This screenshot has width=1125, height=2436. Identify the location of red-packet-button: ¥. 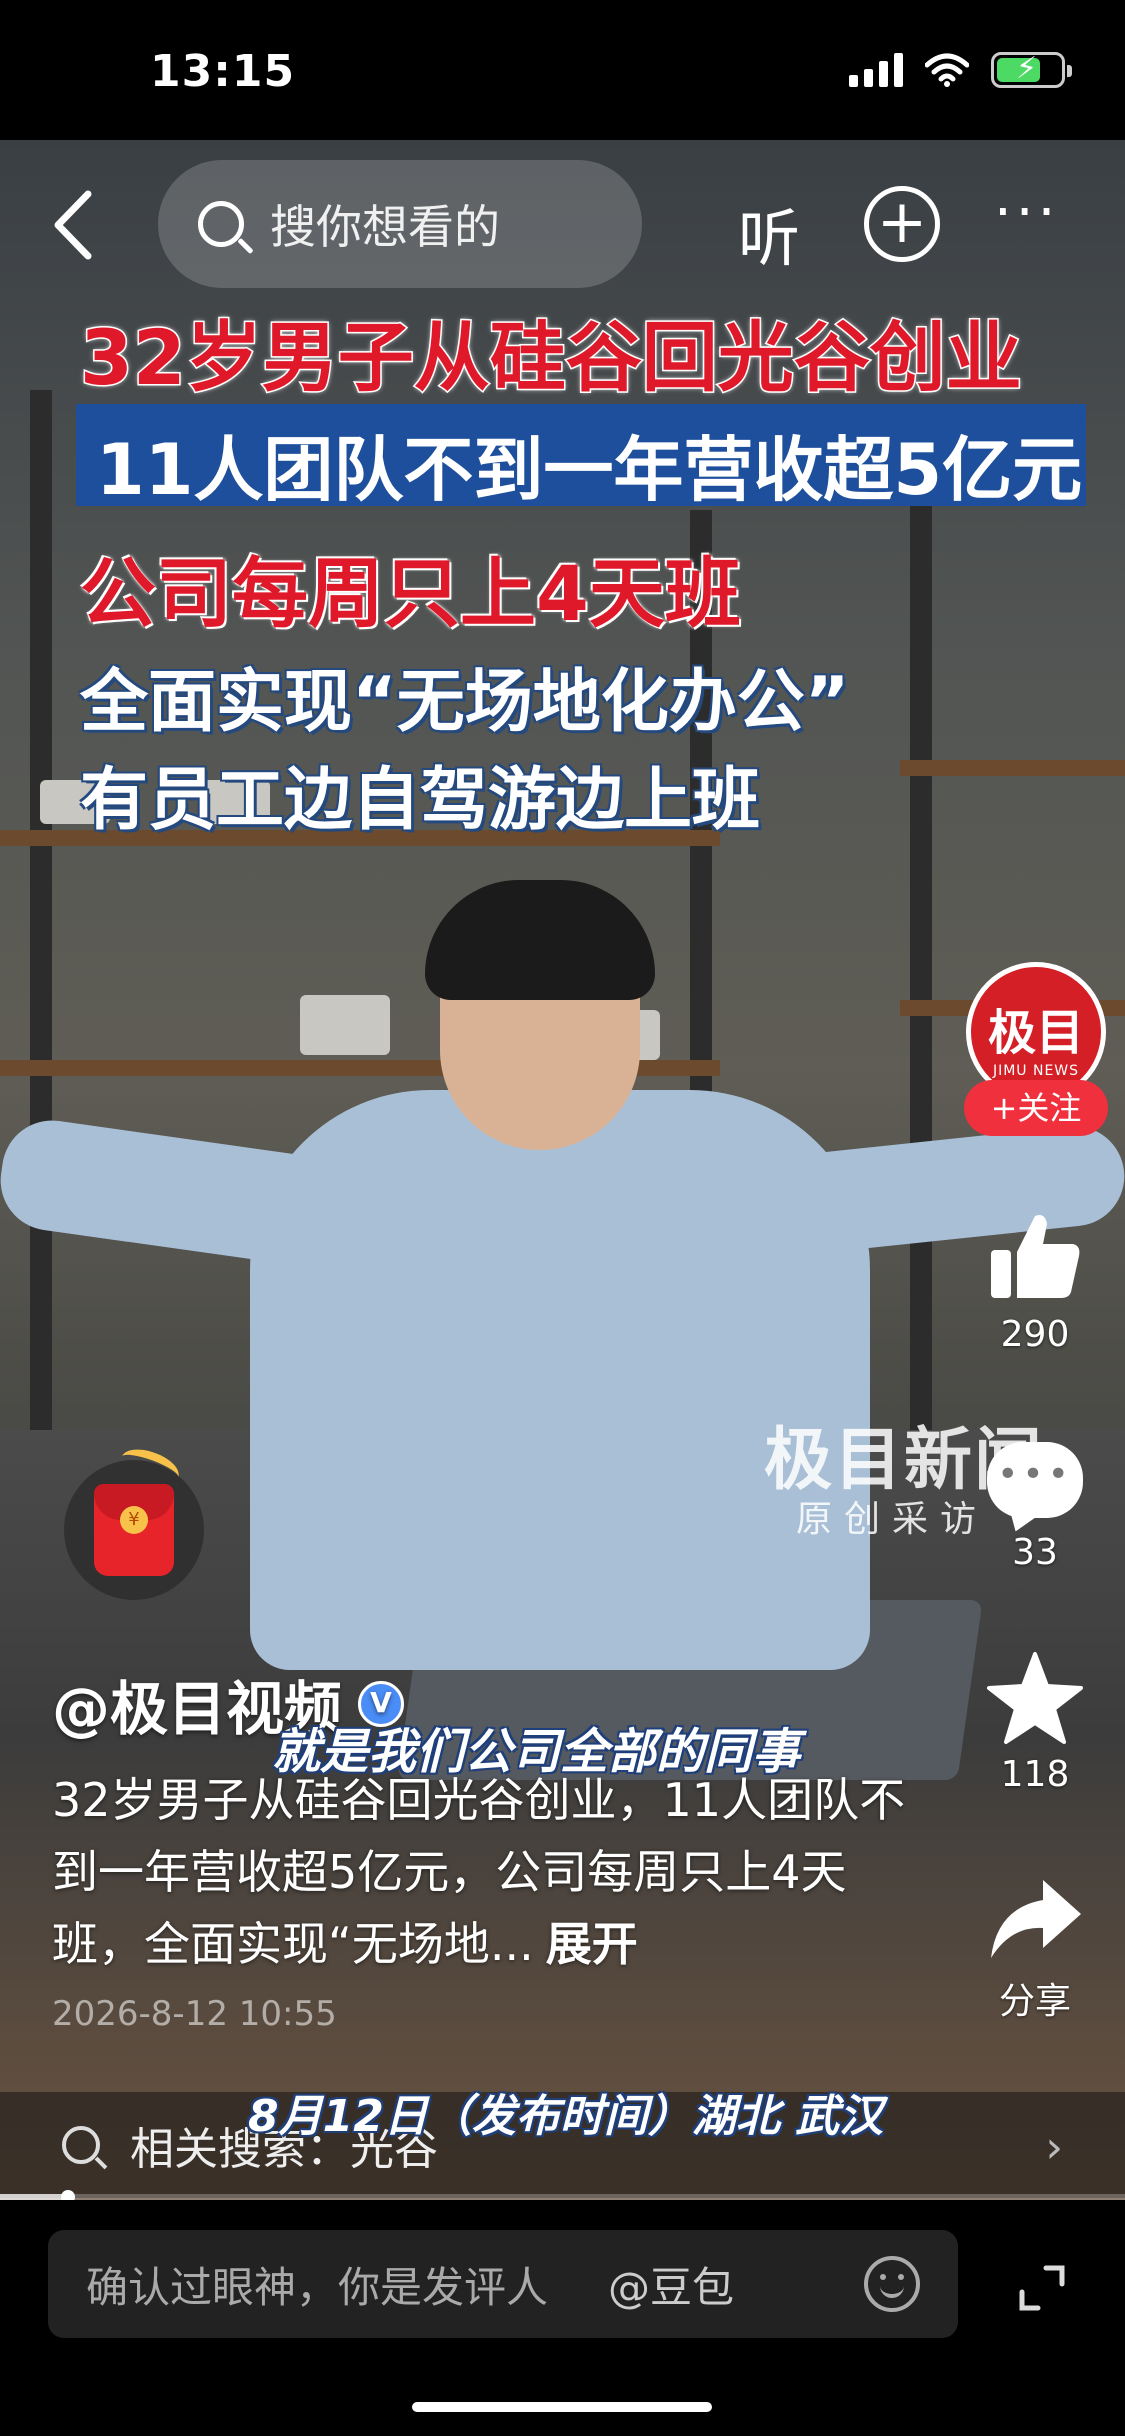
(134, 1530).